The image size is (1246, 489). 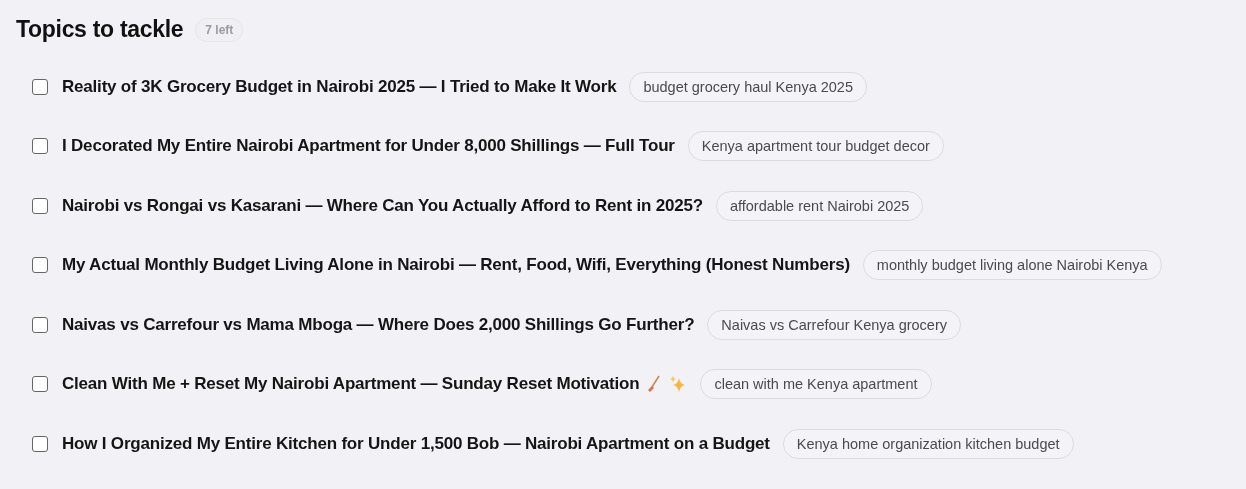 What do you see at coordinates (339, 86) in the screenshot?
I see `topic-title: Reality of 3K Grocery Budget in Nairobi 2025 — I Tried to Make It Work` at bounding box center [339, 86].